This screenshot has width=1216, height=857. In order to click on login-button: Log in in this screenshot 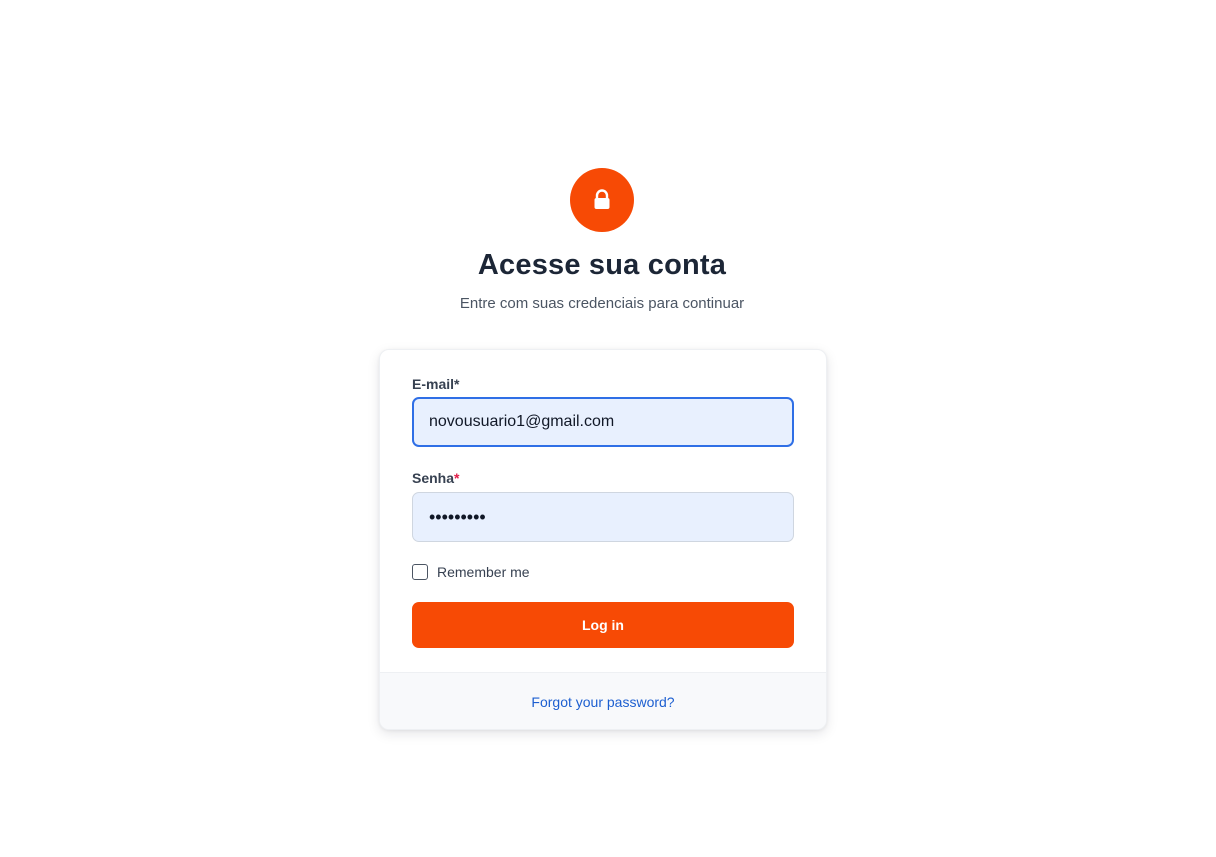, I will do `click(603, 625)`.